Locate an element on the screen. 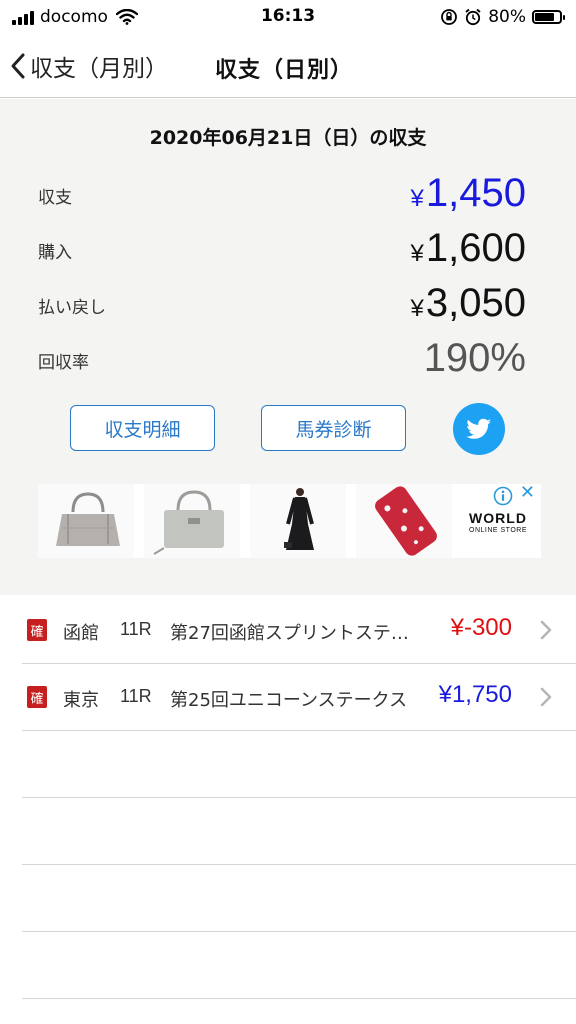 This screenshot has width=576, height=1024. back-button: 収支（月別） is located at coordinates (89, 66).